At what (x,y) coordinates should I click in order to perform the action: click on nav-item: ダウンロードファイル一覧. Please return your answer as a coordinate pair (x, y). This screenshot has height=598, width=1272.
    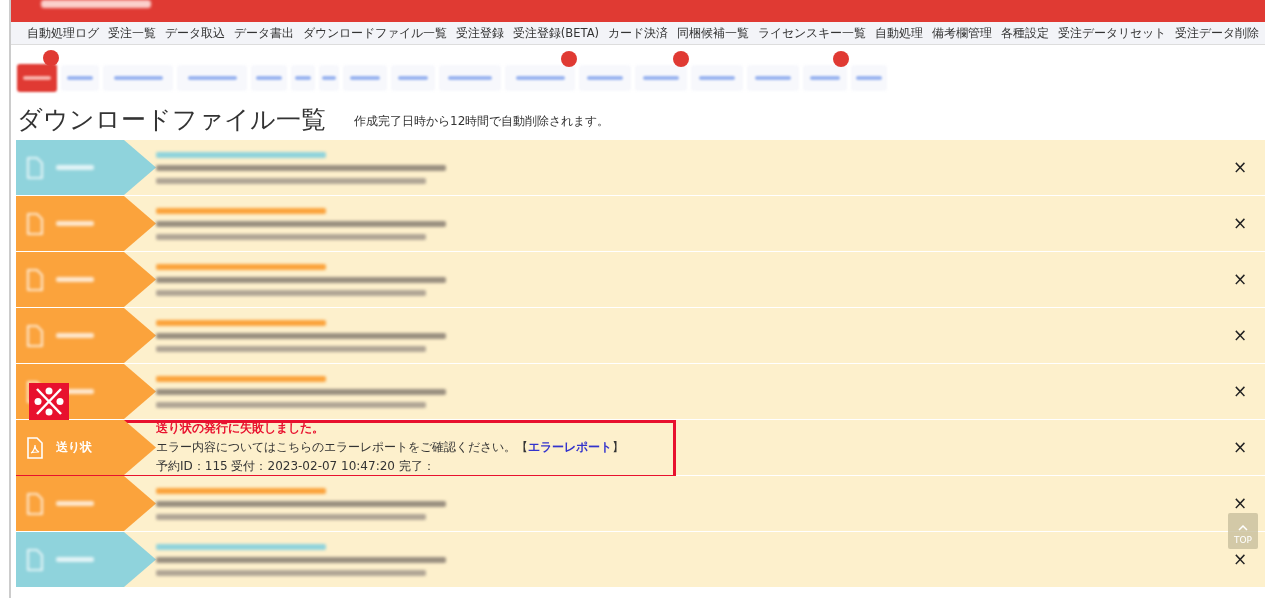
    Looking at the image, I should click on (374, 33).